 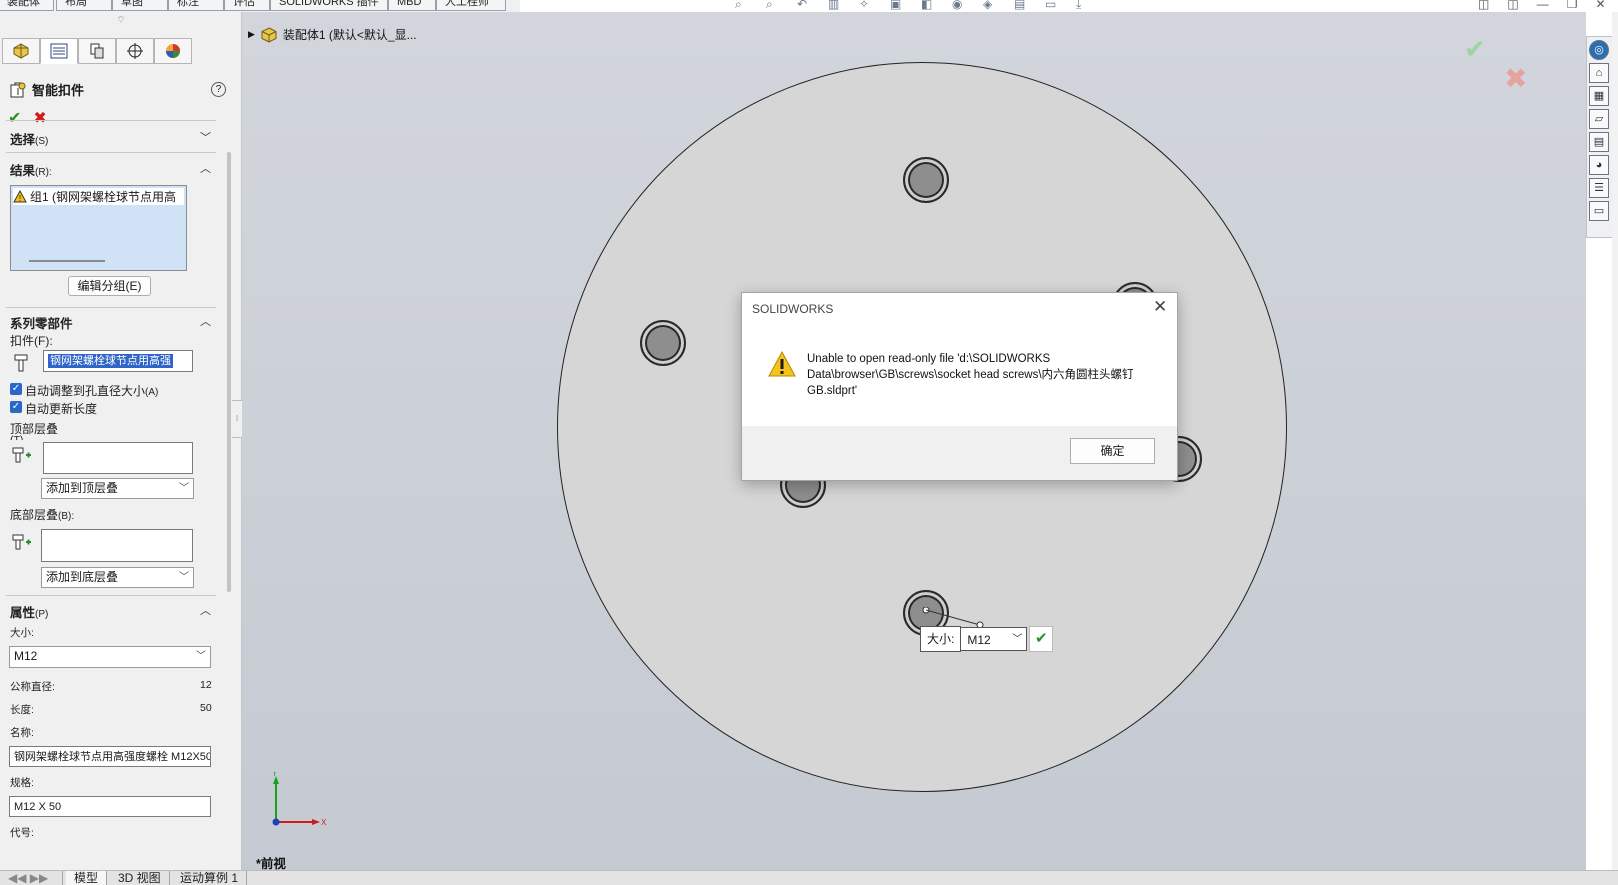 I want to click on panel-grip-icon: ⌔, so click(x=121, y=22).